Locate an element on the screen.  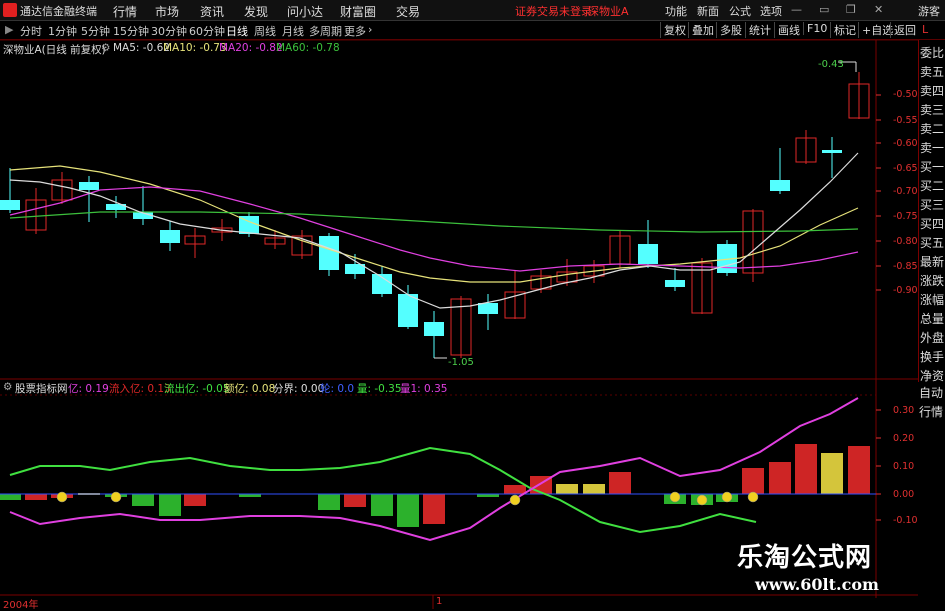
side-item: 外盘 is located at coordinates (932, 338).